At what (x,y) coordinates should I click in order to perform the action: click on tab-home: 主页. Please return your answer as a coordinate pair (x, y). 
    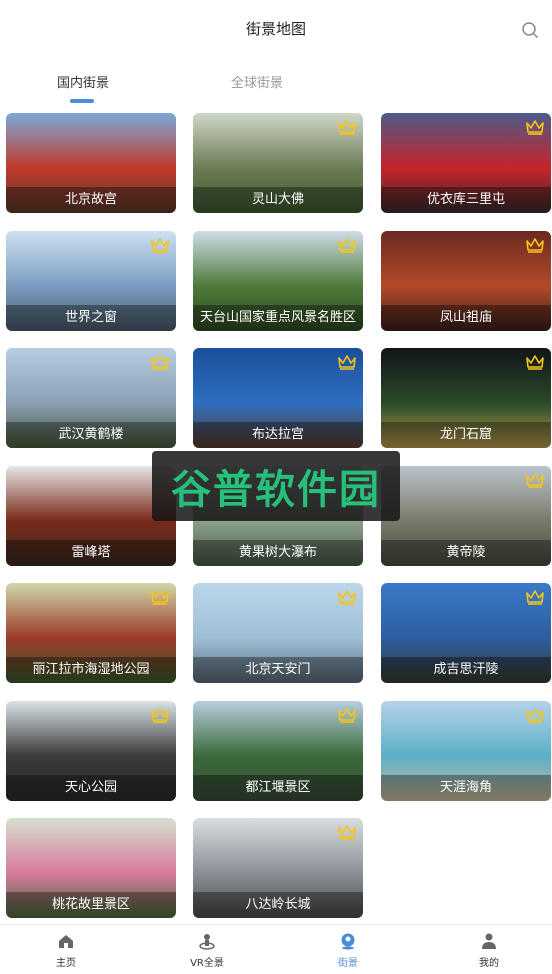
    Looking at the image, I should click on (66, 950).